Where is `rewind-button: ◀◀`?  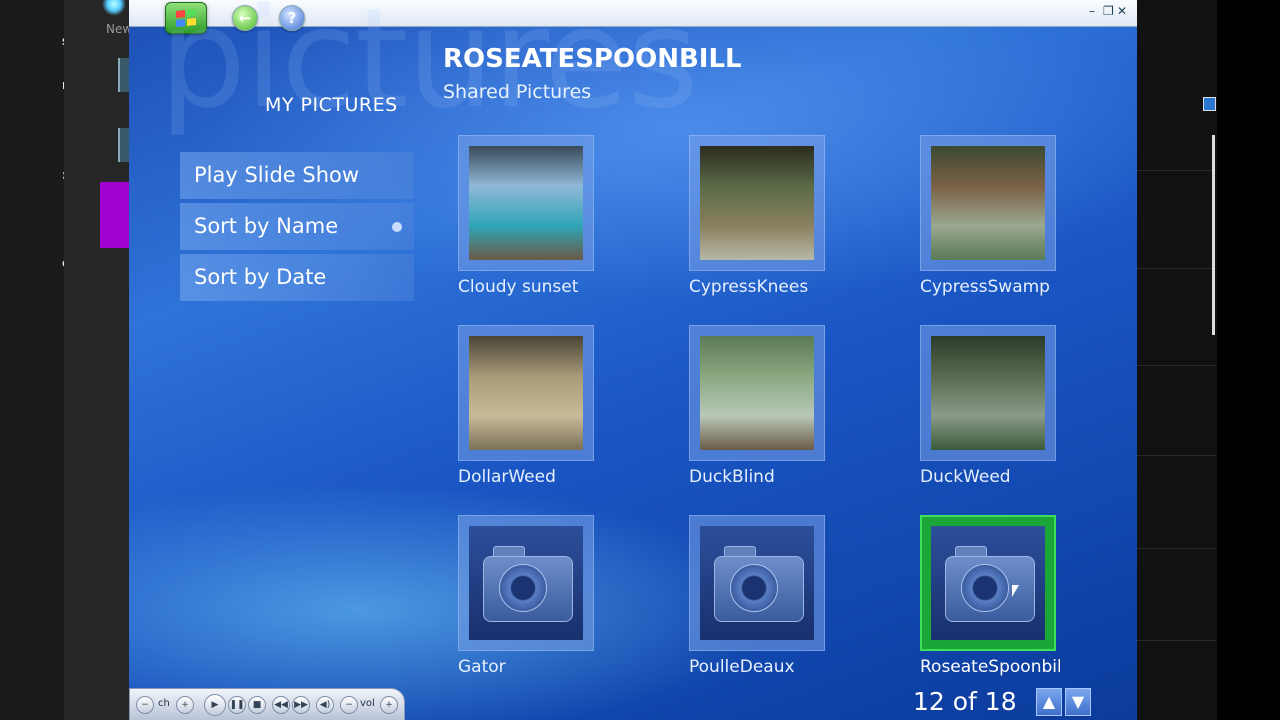
rewind-button: ◀◀ is located at coordinates (281, 705).